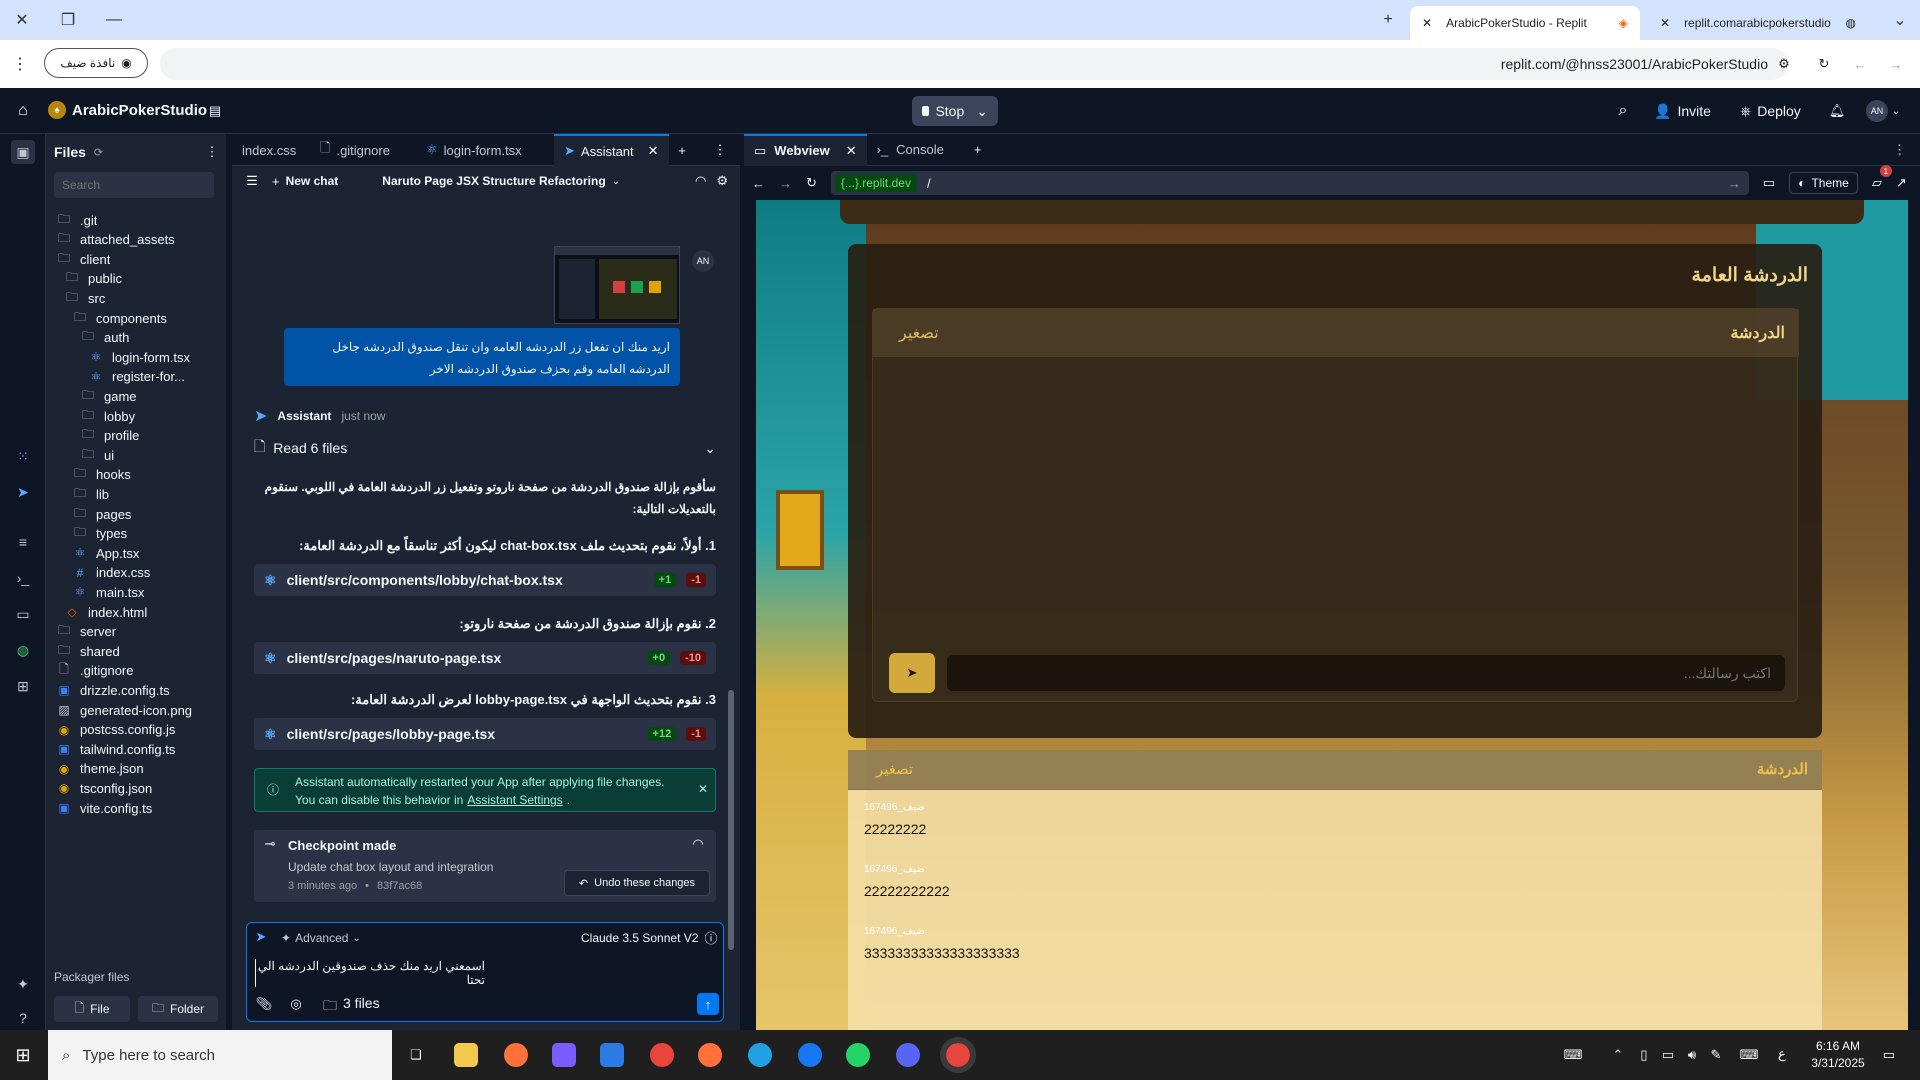 The image size is (1920, 1080). I want to click on discord-icon, so click(908, 1055).